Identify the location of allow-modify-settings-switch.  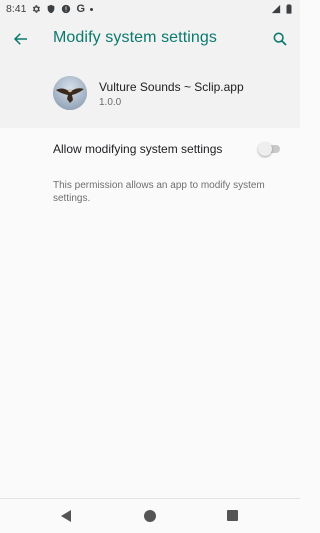
(269, 149).